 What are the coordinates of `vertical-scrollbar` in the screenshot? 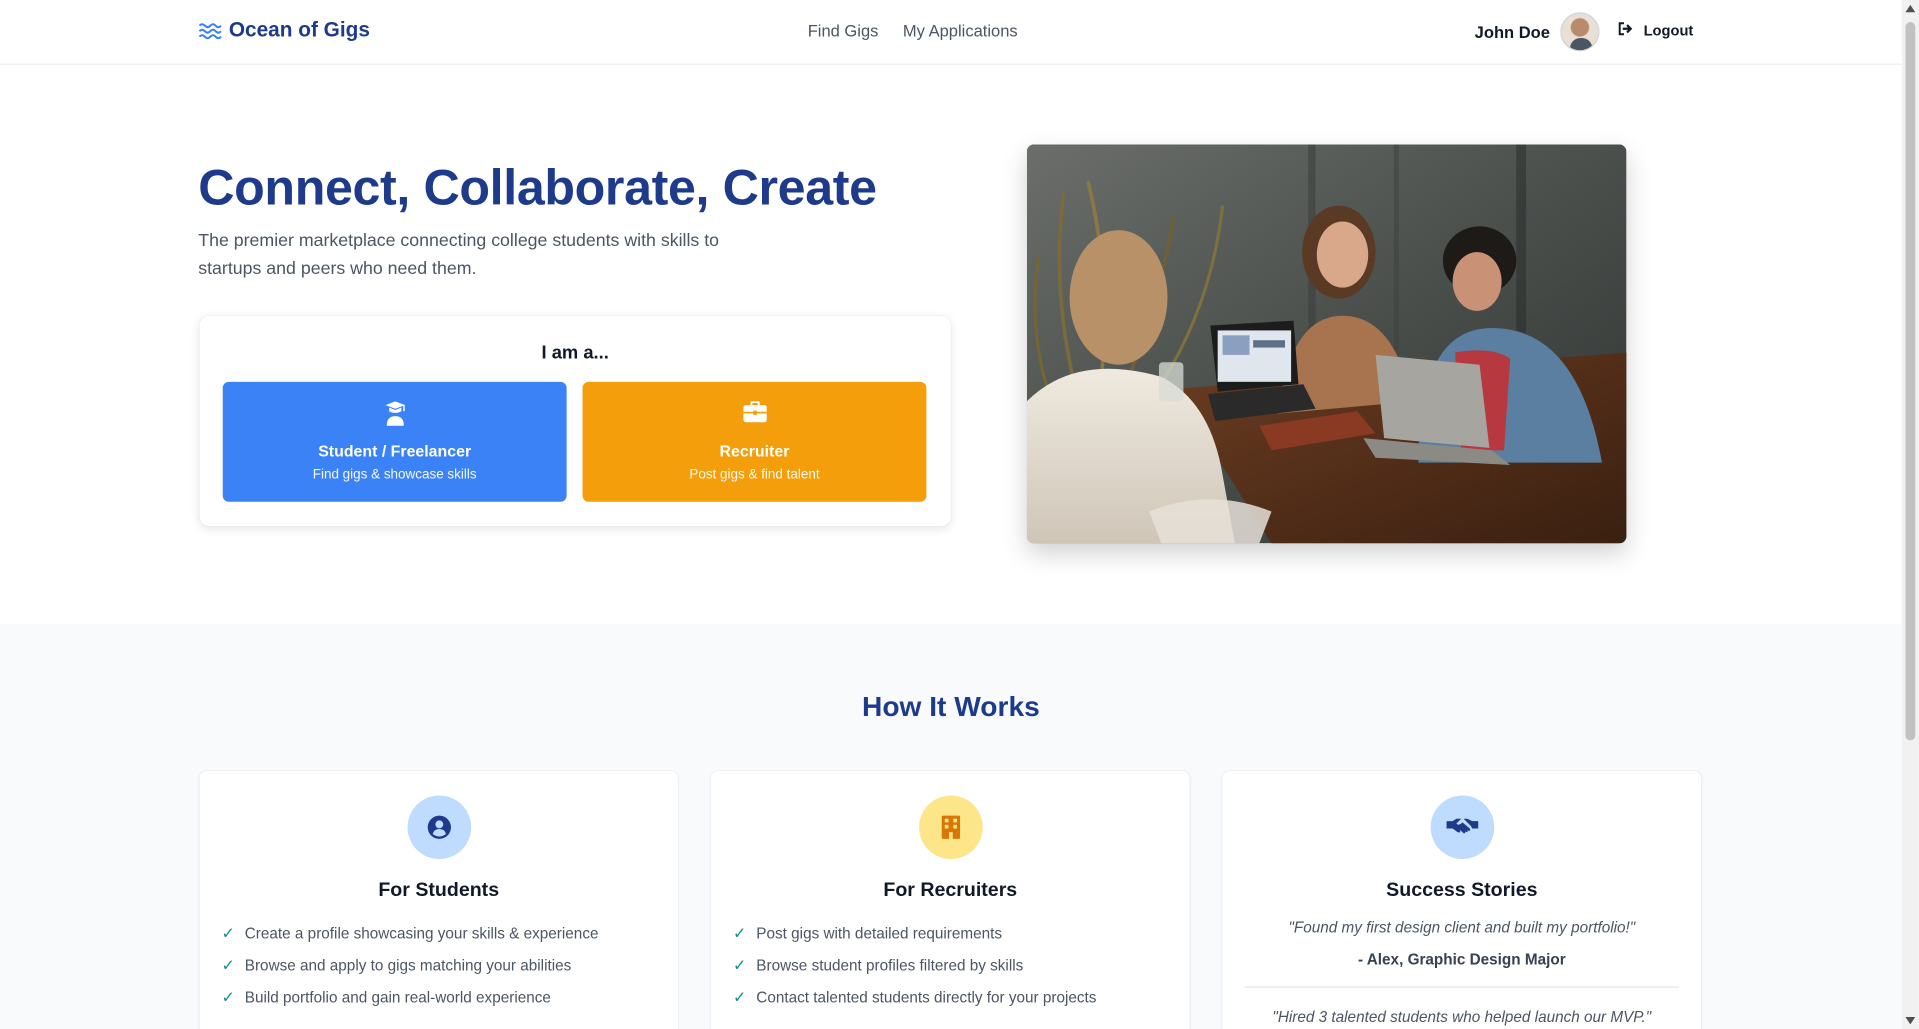 It's located at (1910, 514).